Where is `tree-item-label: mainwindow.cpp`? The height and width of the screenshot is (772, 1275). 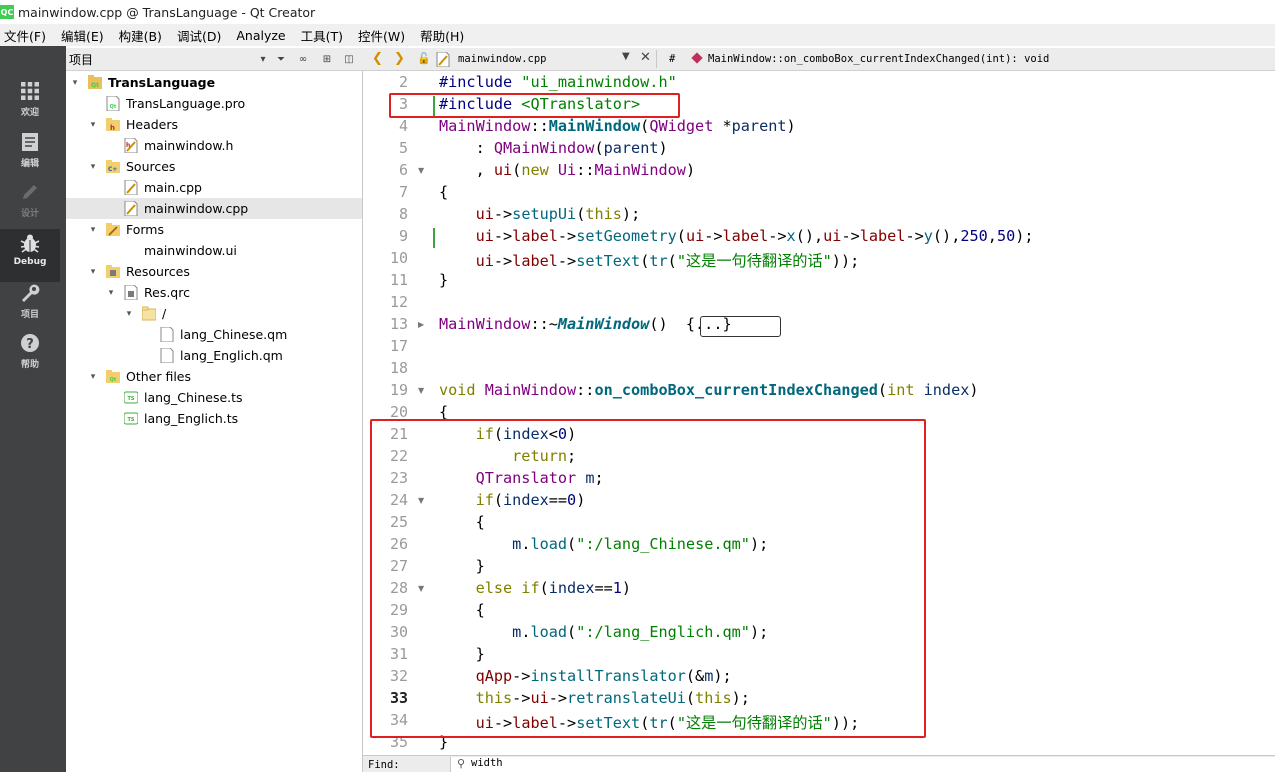 tree-item-label: mainwindow.cpp is located at coordinates (196, 208).